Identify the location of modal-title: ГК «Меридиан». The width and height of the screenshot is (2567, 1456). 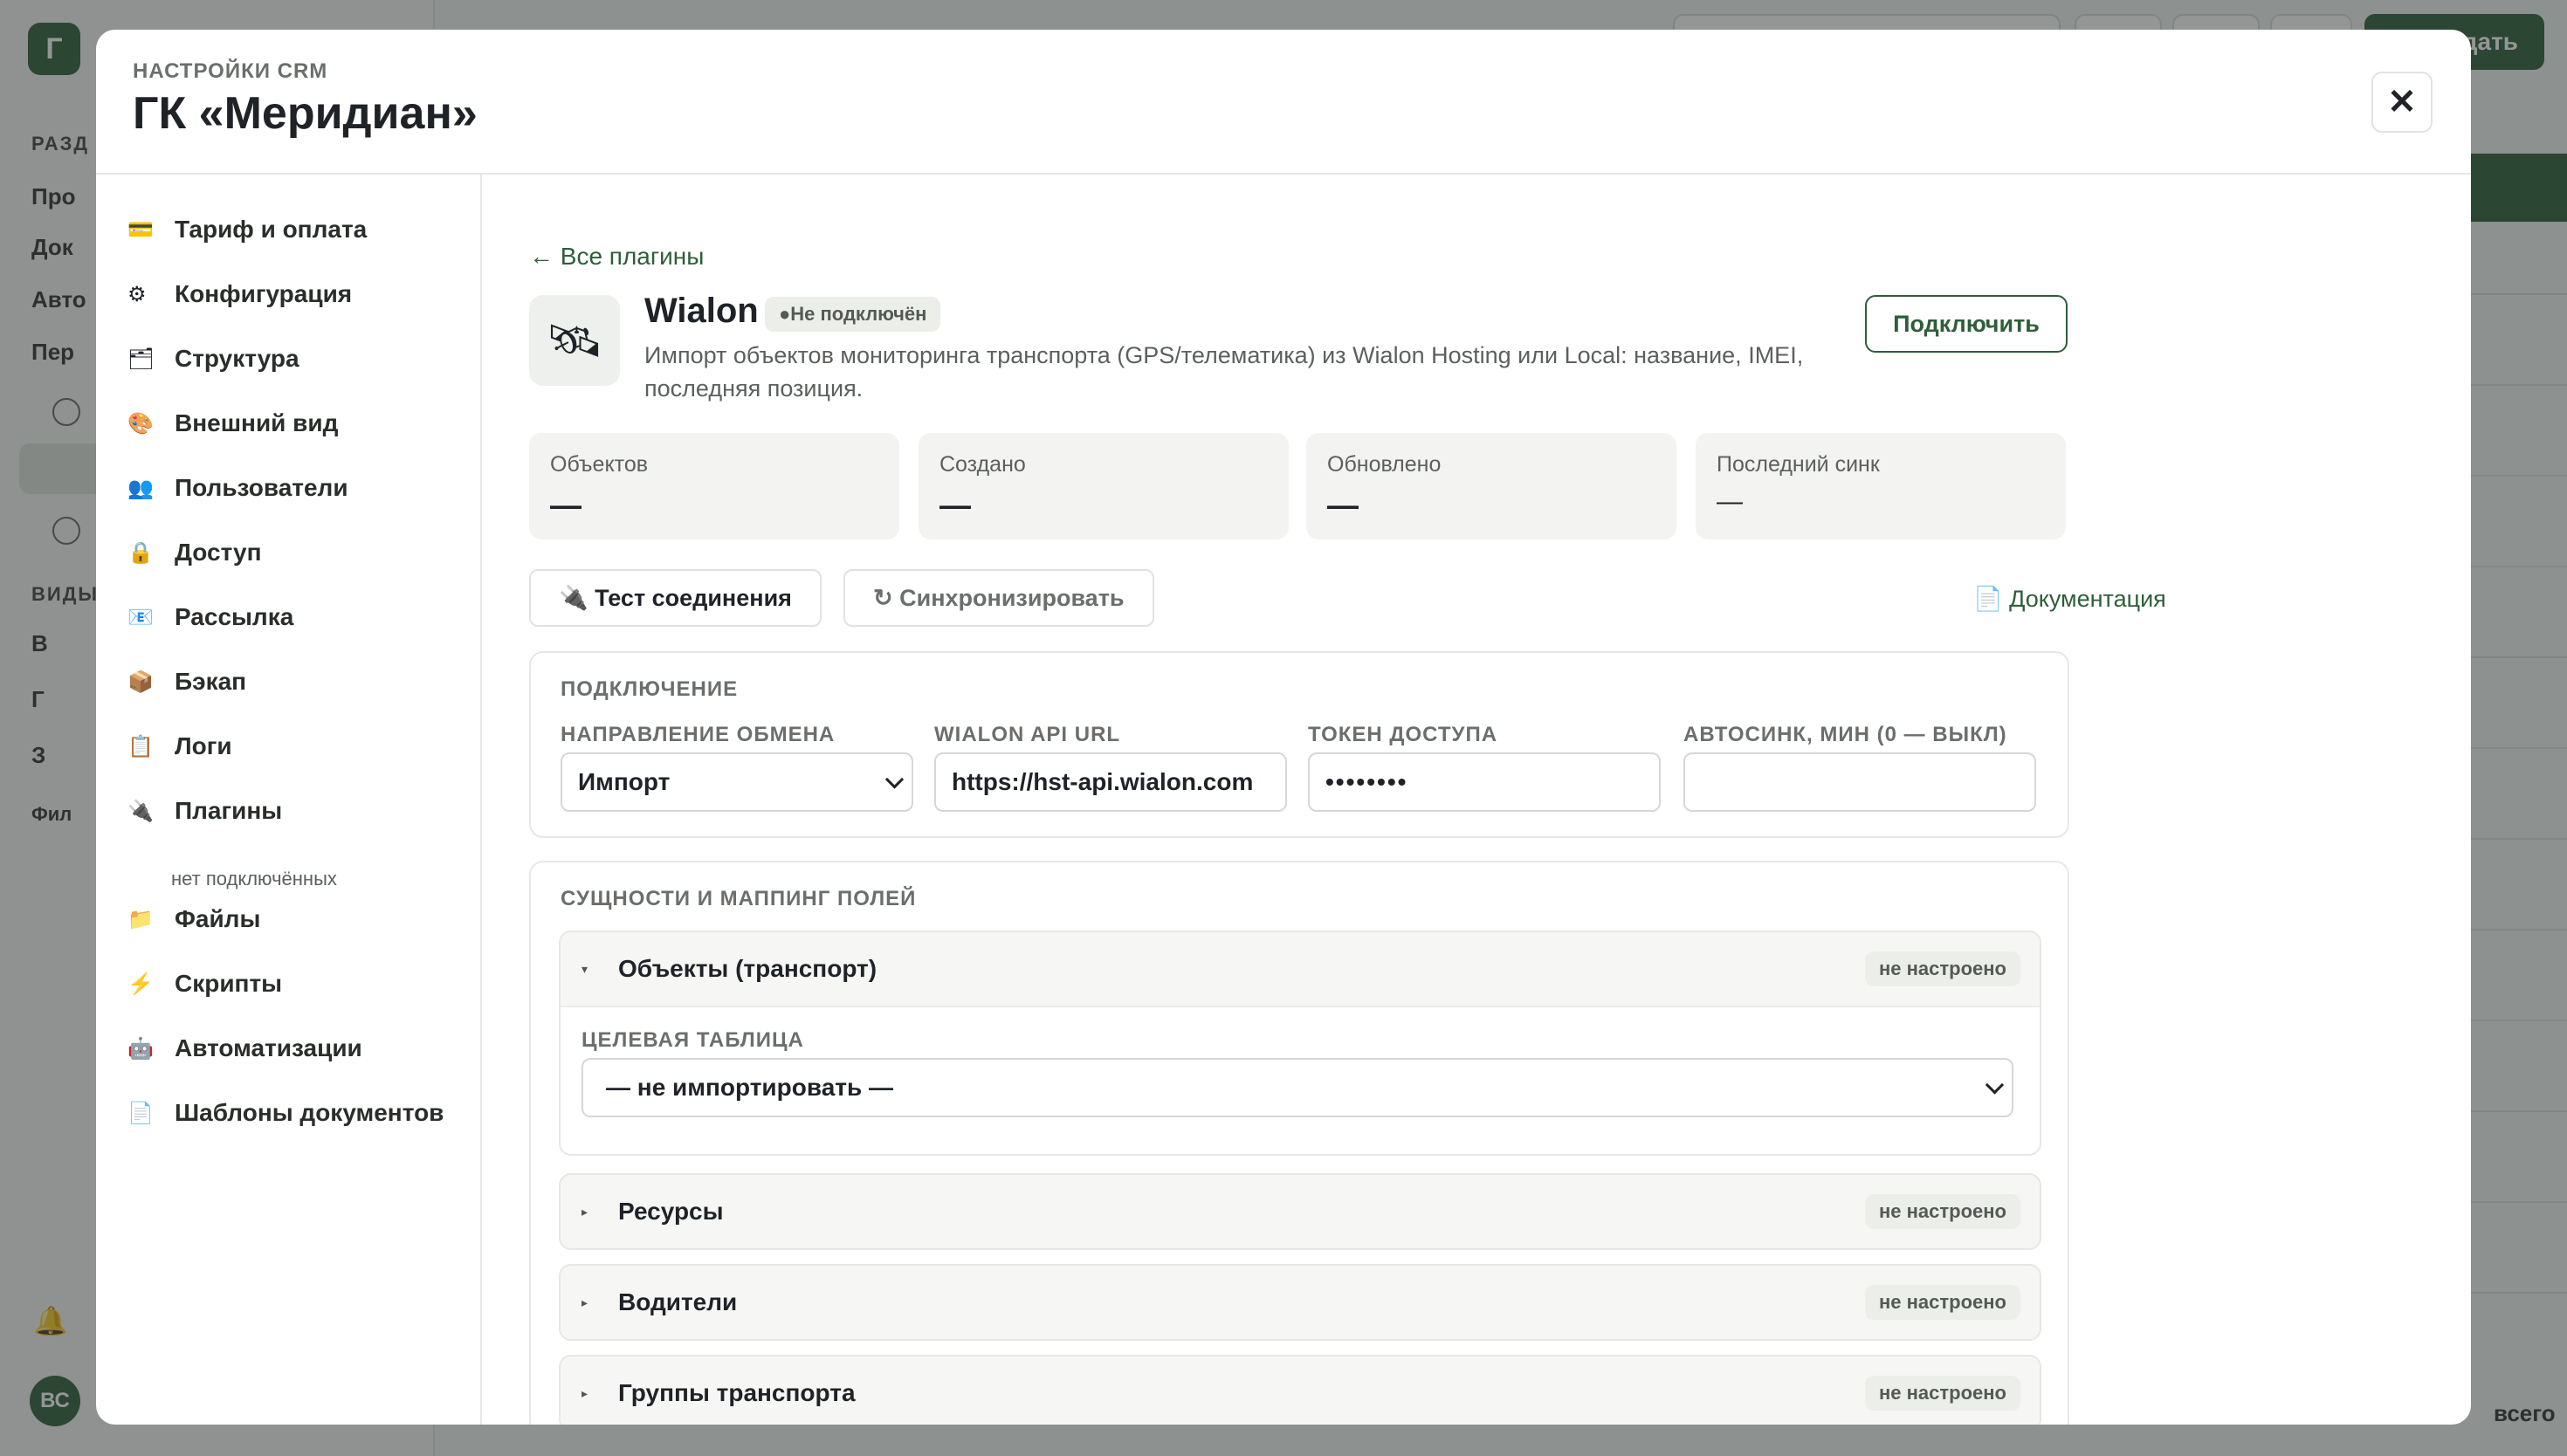
(305, 113).